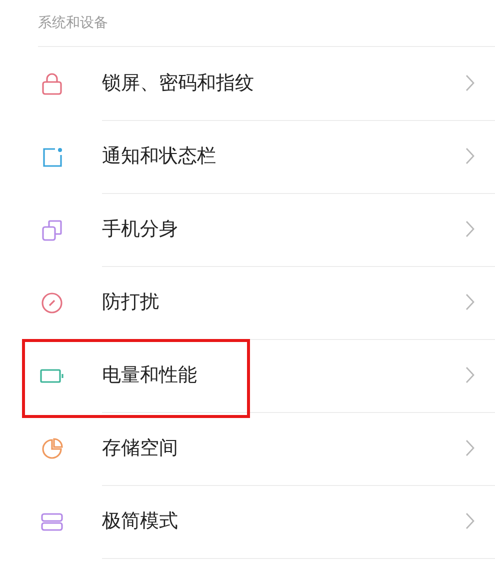 The image size is (495, 561). What do you see at coordinates (150, 375) in the screenshot?
I see `item-label: 电量和性能` at bounding box center [150, 375].